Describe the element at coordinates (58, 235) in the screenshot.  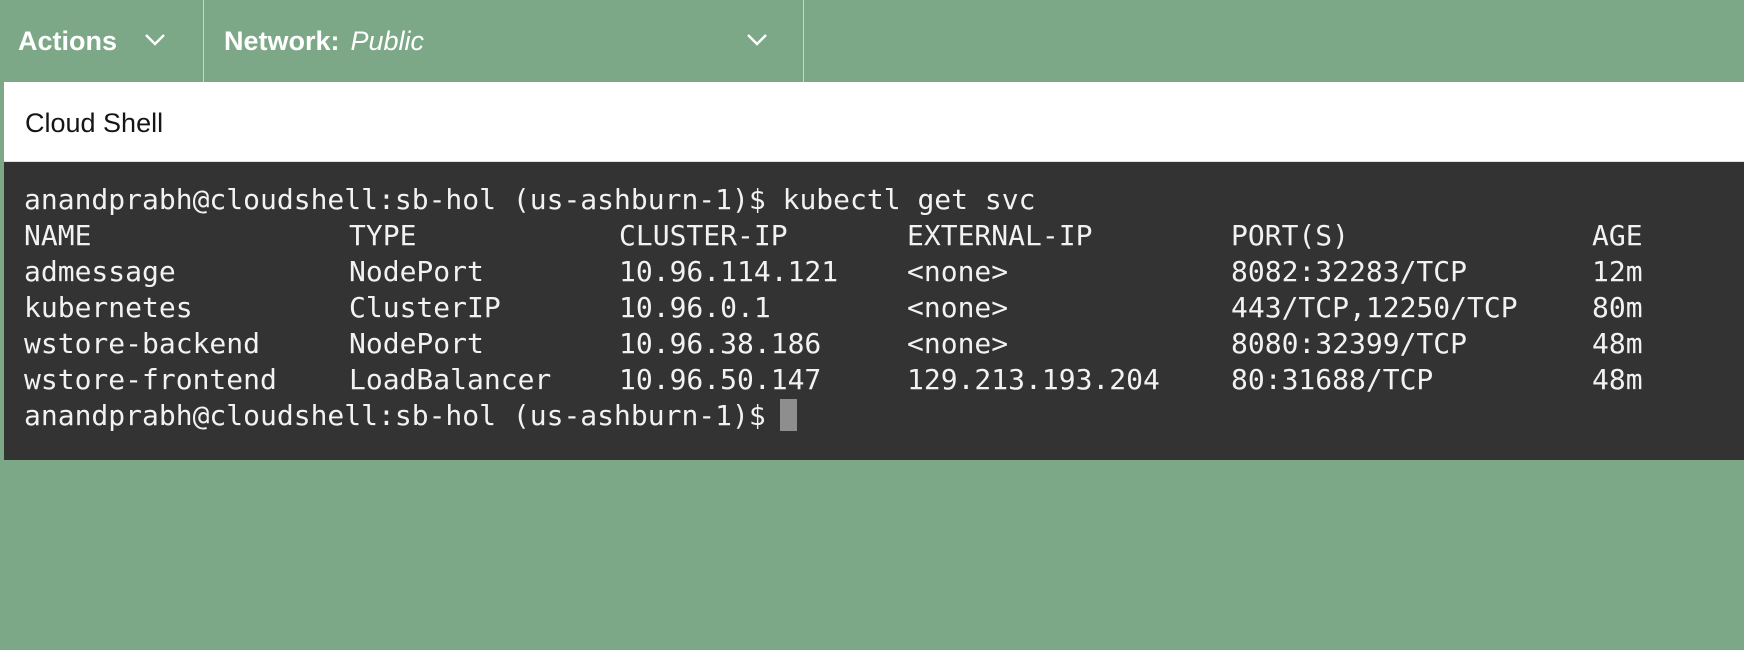
I see `header-name: NAME` at that location.